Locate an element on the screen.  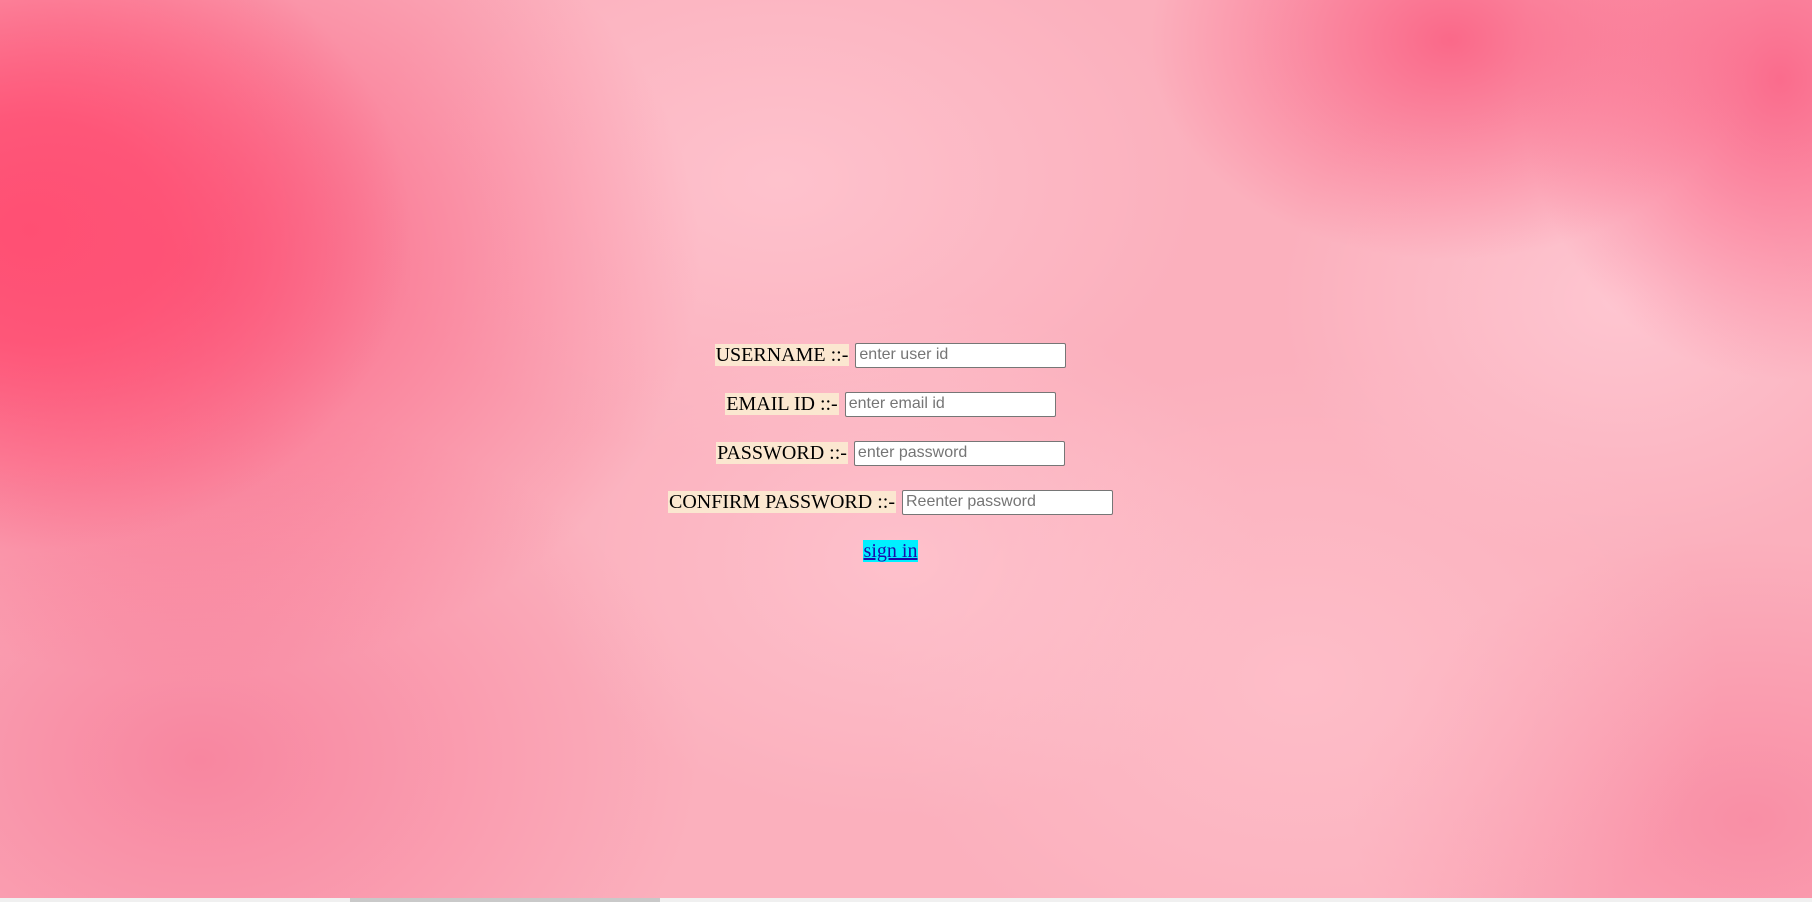
username-row: USERNAME ::- is located at coordinates (890, 363).